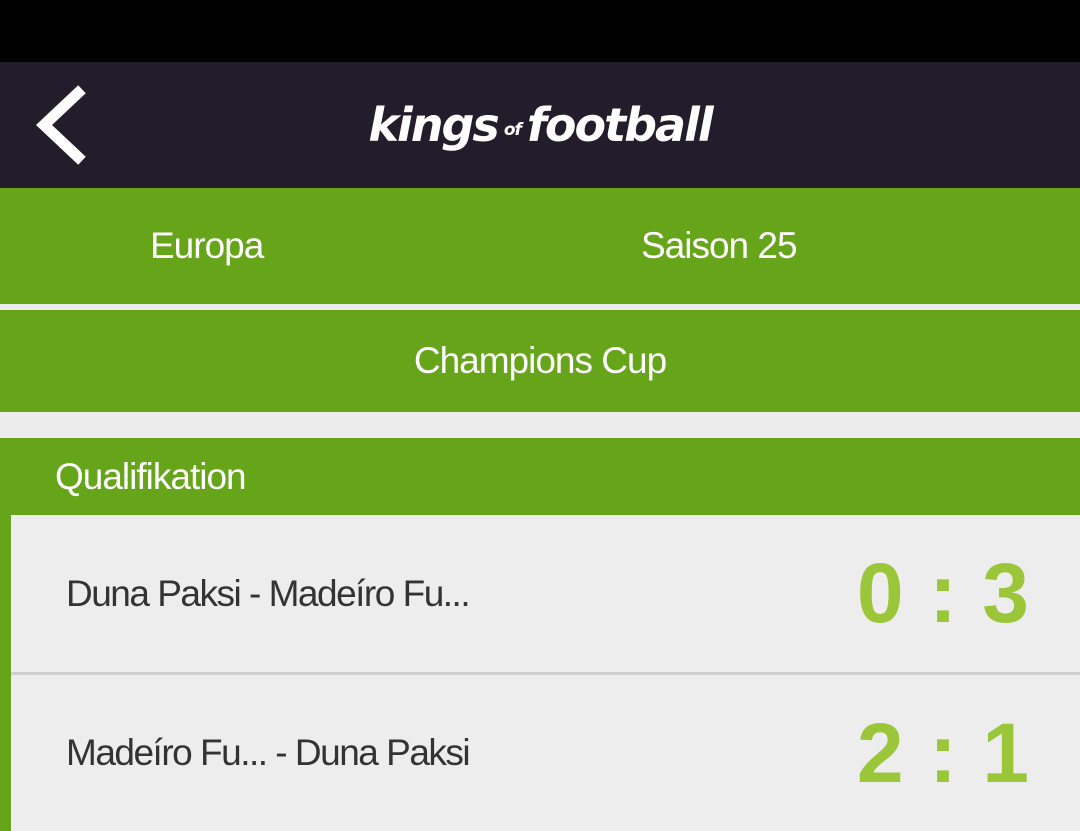  I want to click on chevron-left-icon, so click(60, 125).